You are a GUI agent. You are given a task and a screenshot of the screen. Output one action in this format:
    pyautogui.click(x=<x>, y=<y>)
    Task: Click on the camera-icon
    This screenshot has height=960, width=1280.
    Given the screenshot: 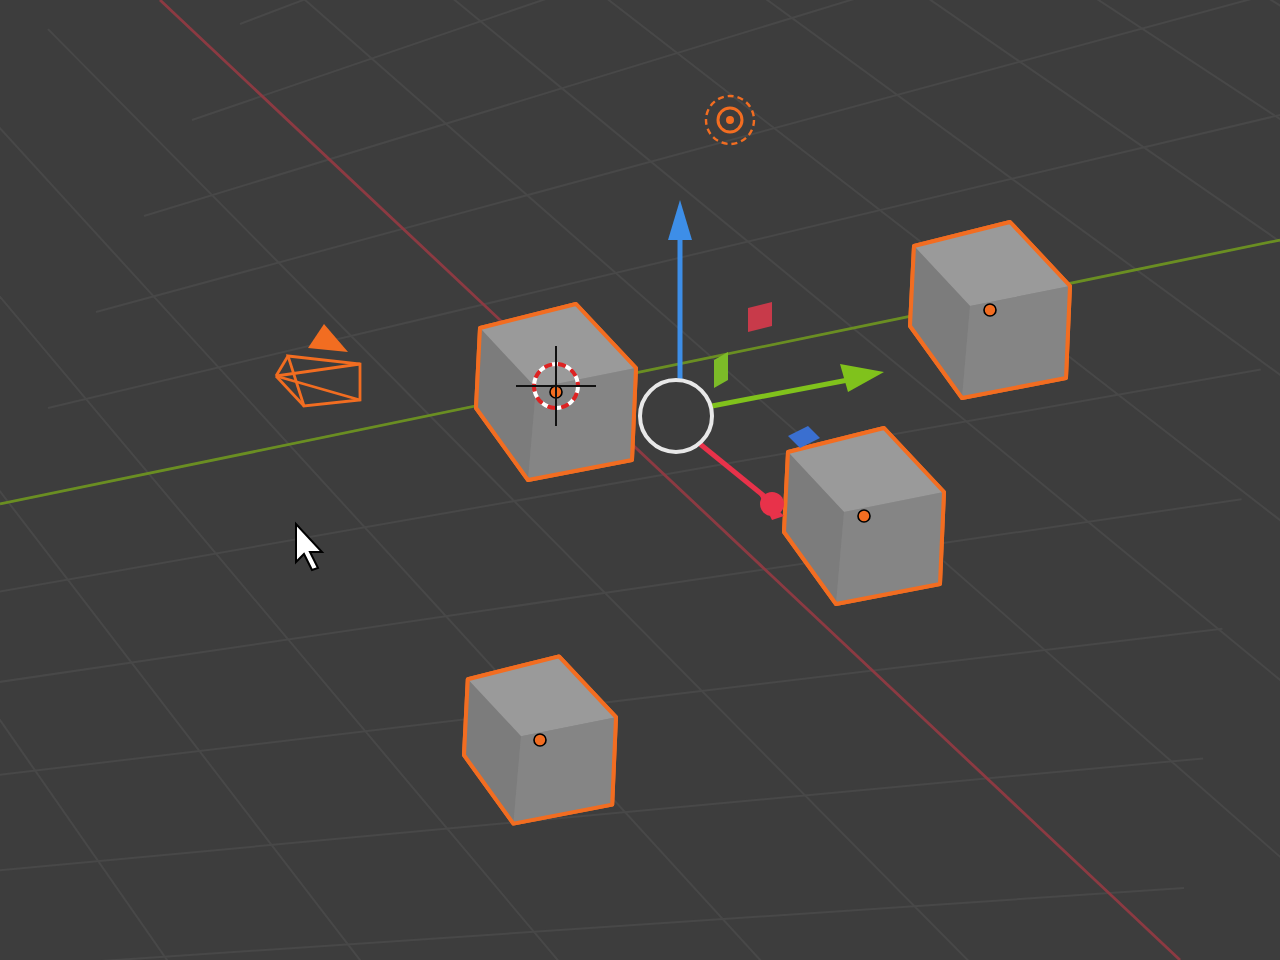 What is the action you would take?
    pyautogui.click(x=318, y=366)
    